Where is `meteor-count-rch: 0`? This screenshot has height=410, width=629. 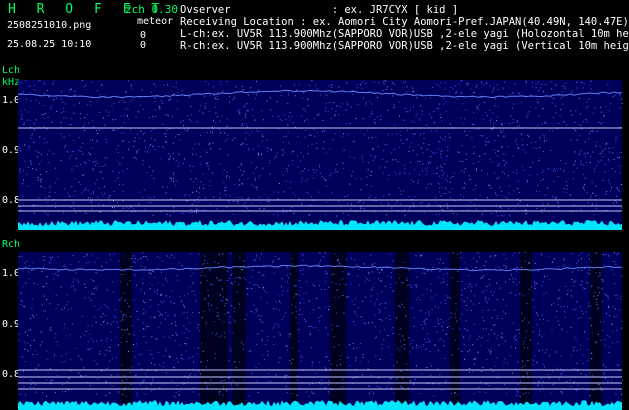
meteor-count-rch: 0 is located at coordinates (143, 45).